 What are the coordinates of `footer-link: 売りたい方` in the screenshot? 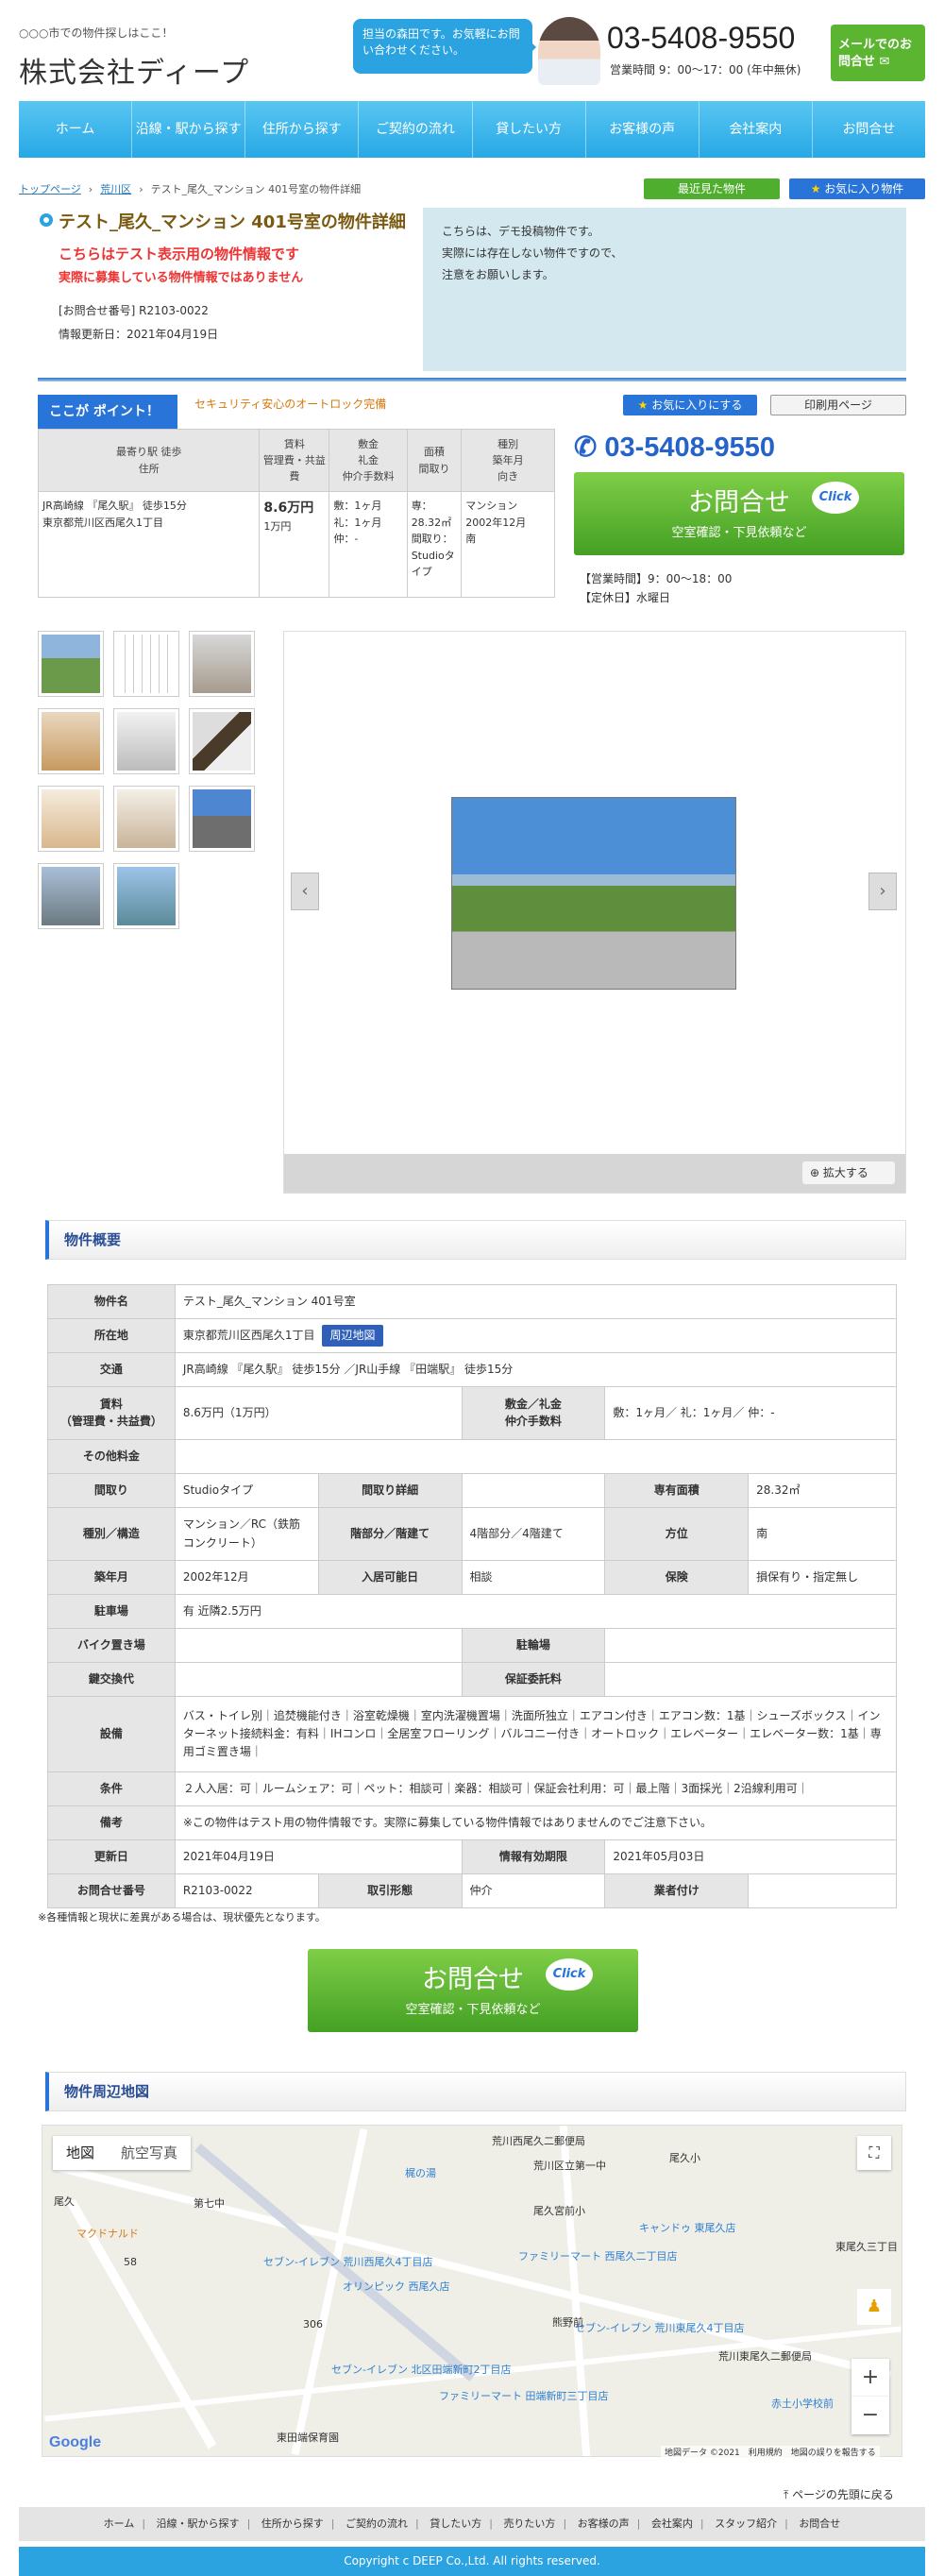 It's located at (529, 2523).